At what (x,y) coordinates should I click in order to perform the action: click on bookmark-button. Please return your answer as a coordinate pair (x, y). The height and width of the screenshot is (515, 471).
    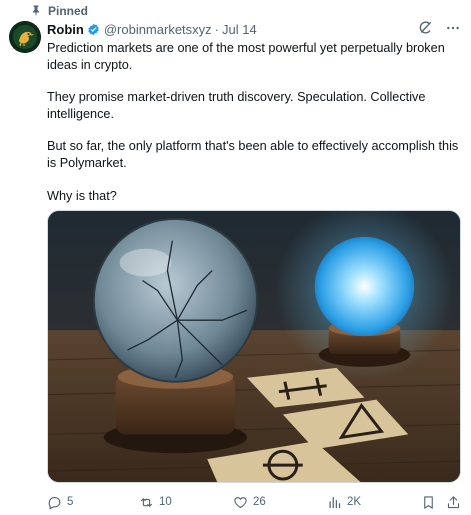
    Looking at the image, I should click on (428, 502).